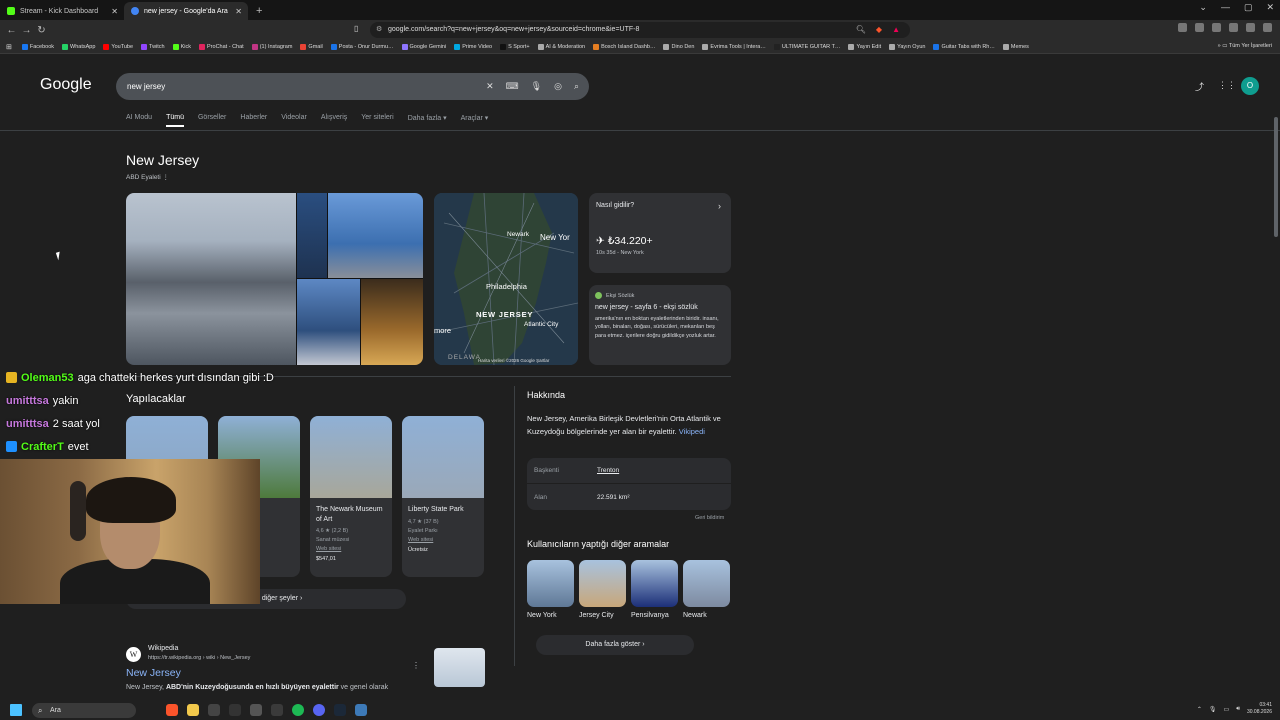 The width and height of the screenshot is (1280, 720). I want to click on bookmark-item: ProChat - Chat, so click(221, 46).